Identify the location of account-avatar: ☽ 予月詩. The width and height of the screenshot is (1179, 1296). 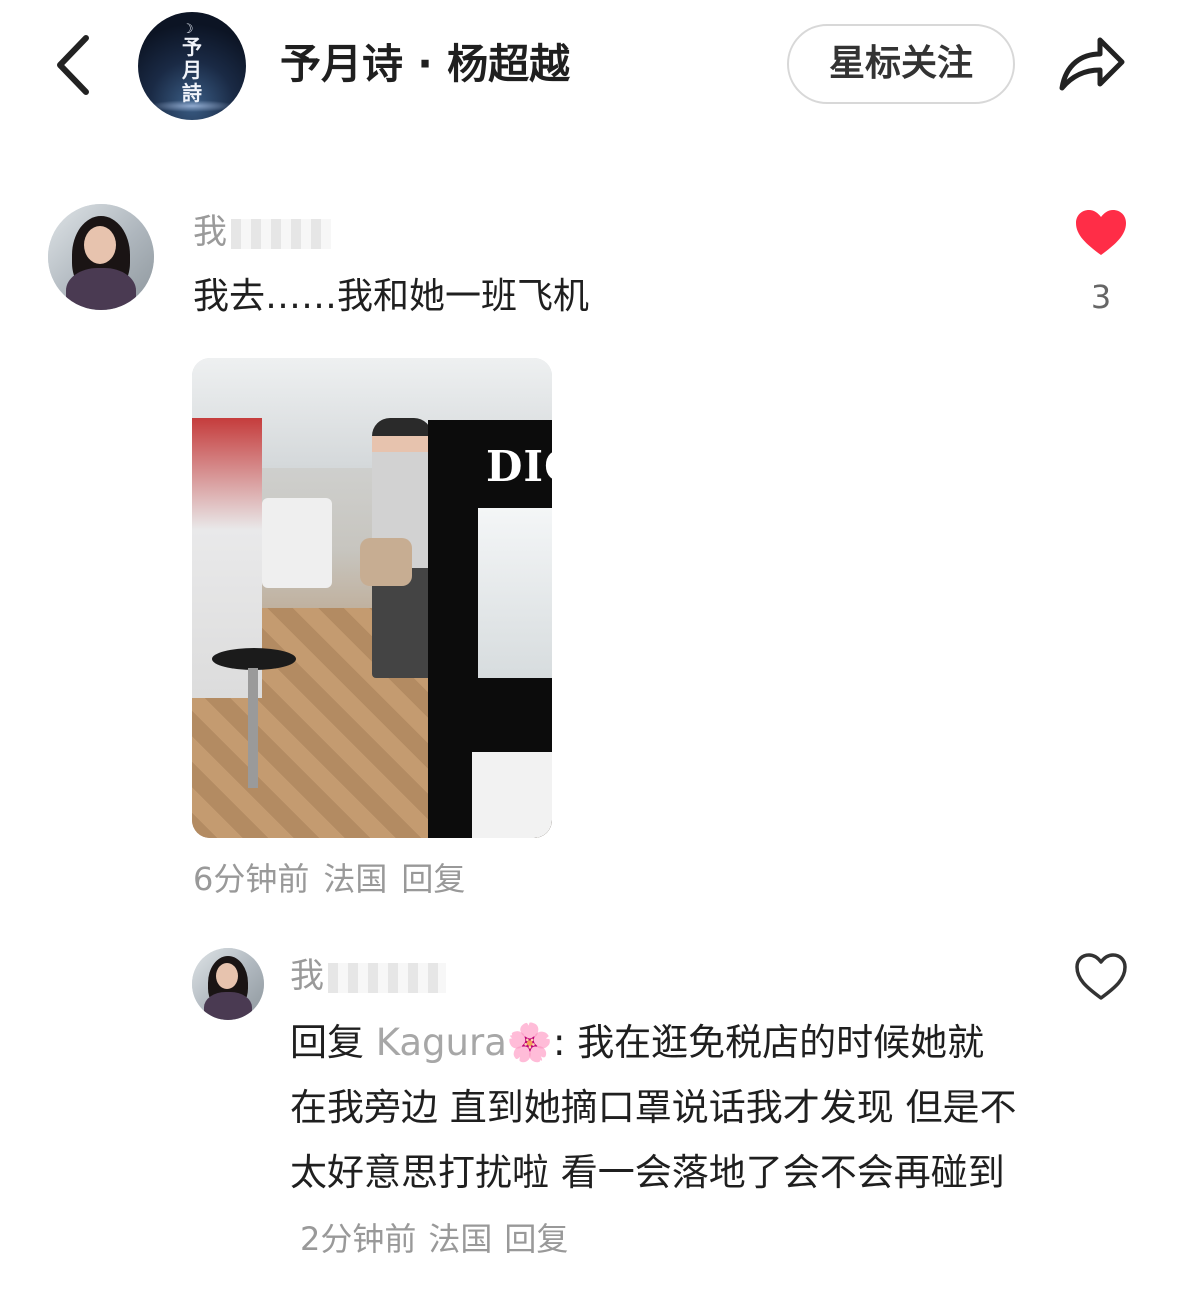
(192, 66).